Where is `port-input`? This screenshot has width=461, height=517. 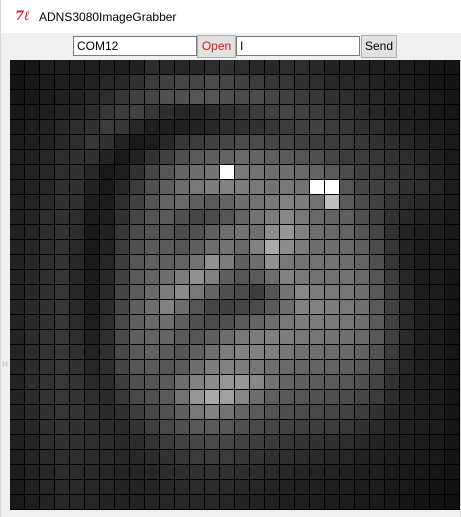 port-input is located at coordinates (135, 46).